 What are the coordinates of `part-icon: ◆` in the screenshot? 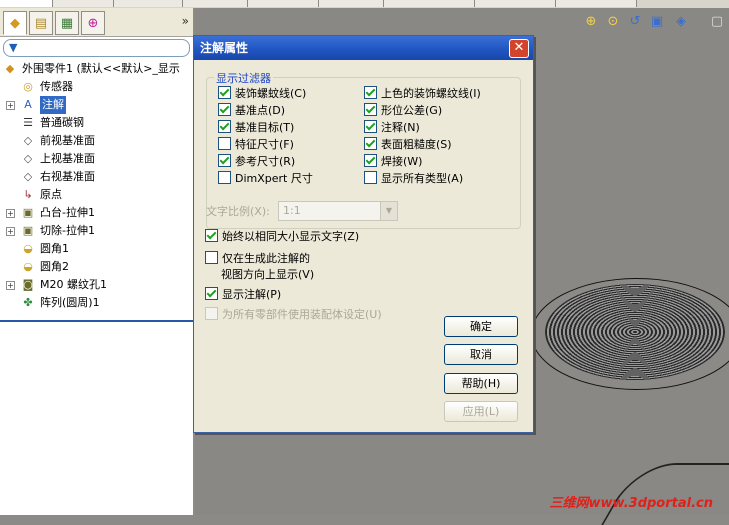 It's located at (10, 68).